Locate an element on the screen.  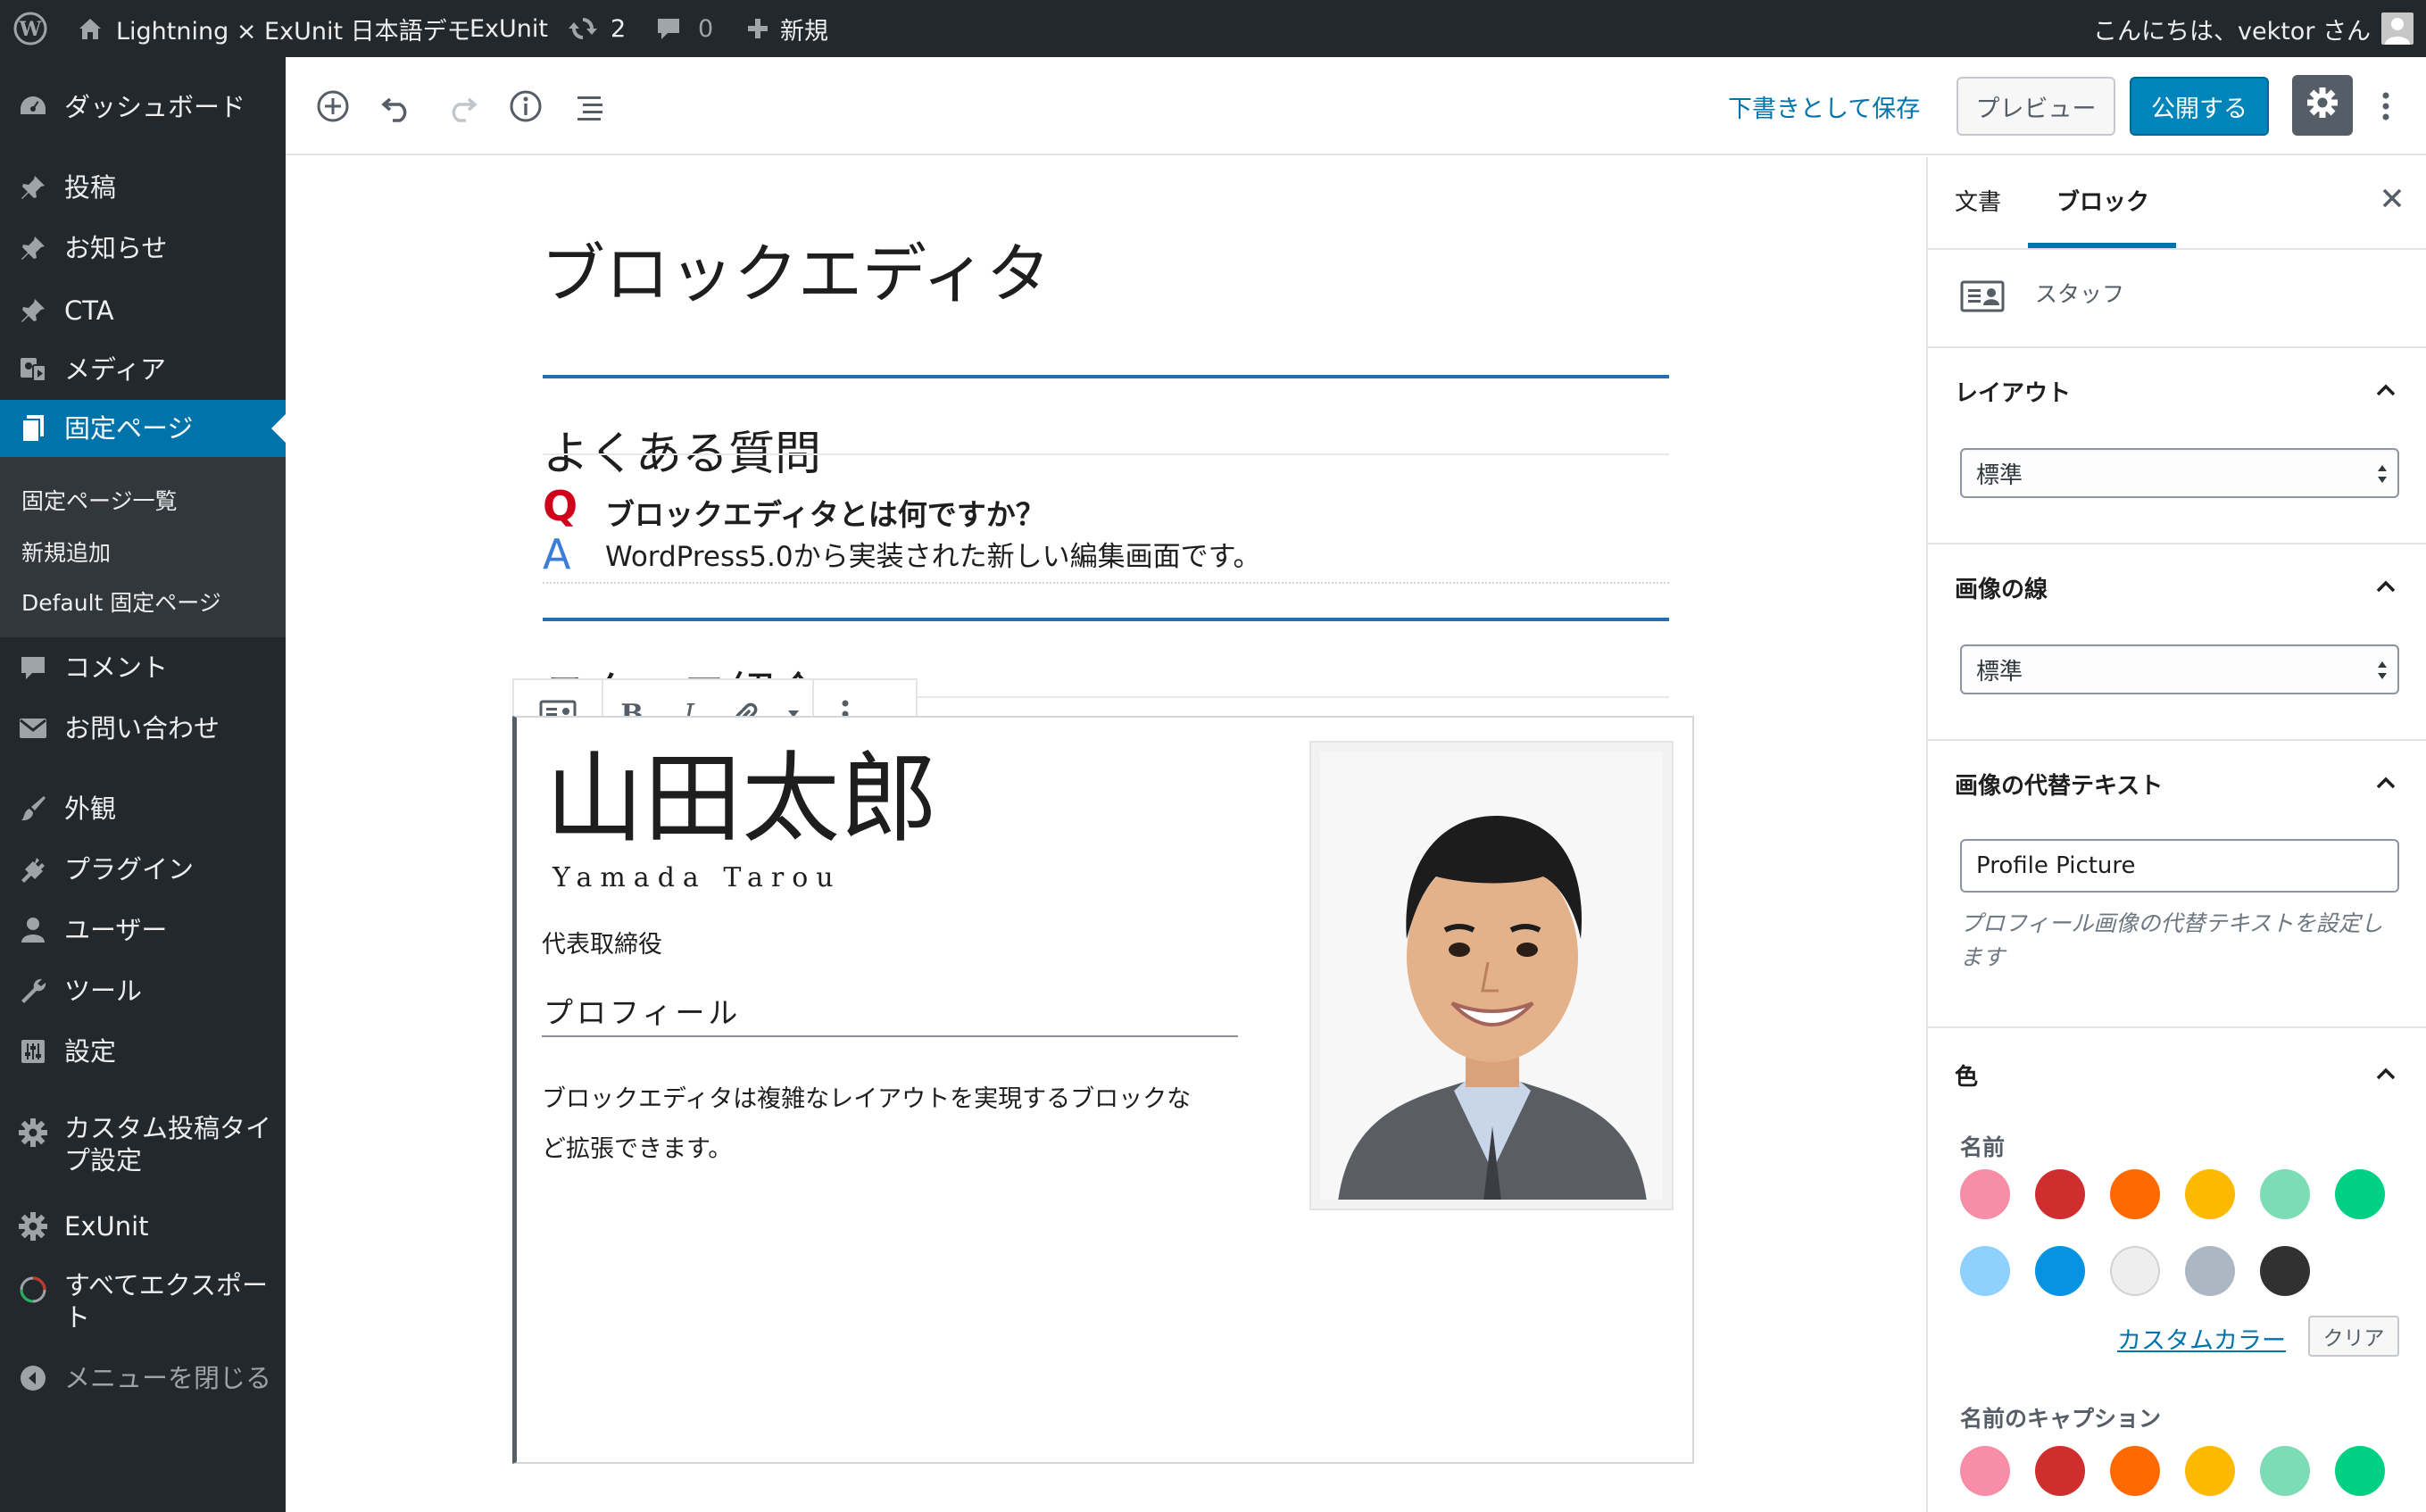
staff-role: 代表取締役 is located at coordinates (602, 943).